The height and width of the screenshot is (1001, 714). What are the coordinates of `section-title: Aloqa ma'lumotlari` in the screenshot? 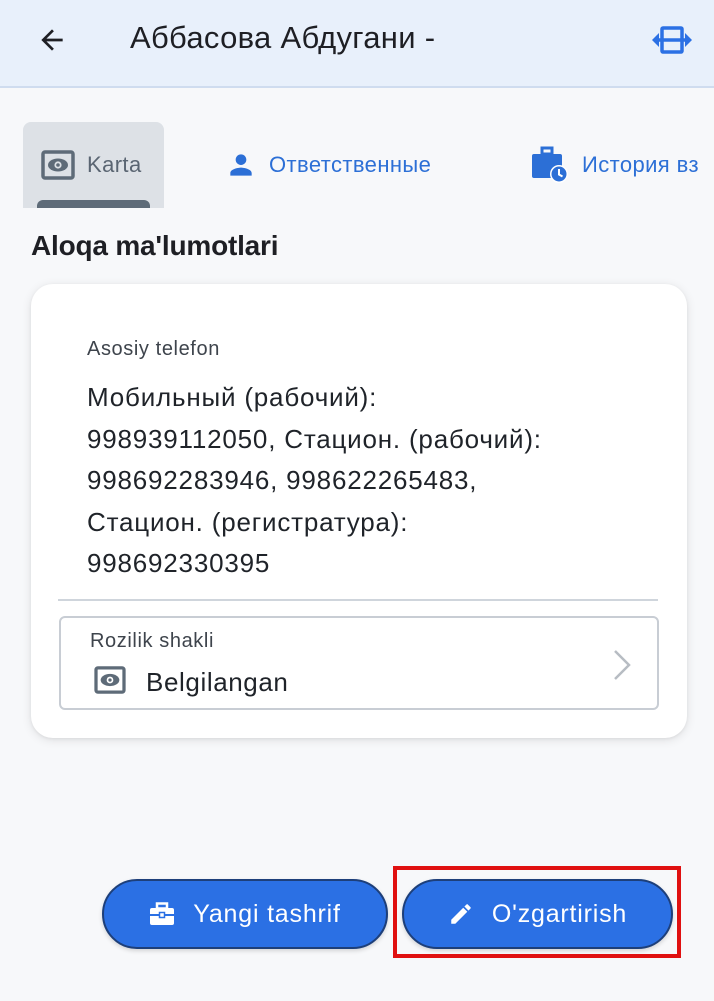 It's located at (155, 245).